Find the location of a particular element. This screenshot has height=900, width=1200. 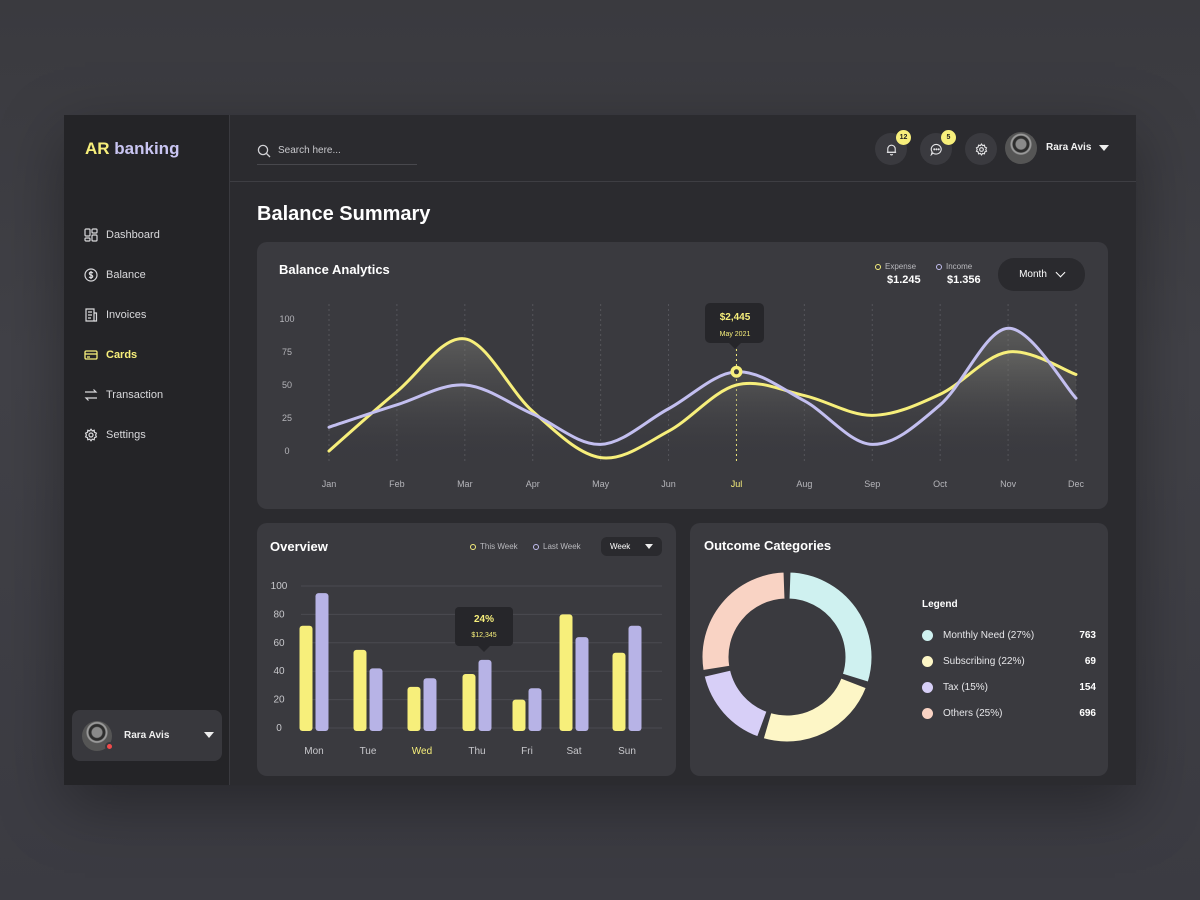

chat-icon is located at coordinates (935, 149).